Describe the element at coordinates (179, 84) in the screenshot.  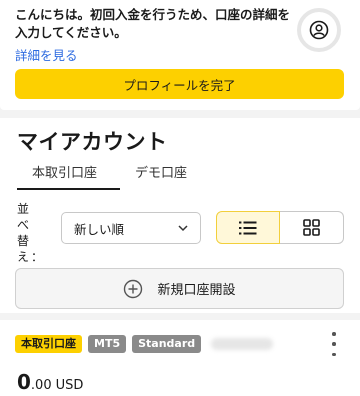
I see `complete-profile-button: プロフィールを完了` at that location.